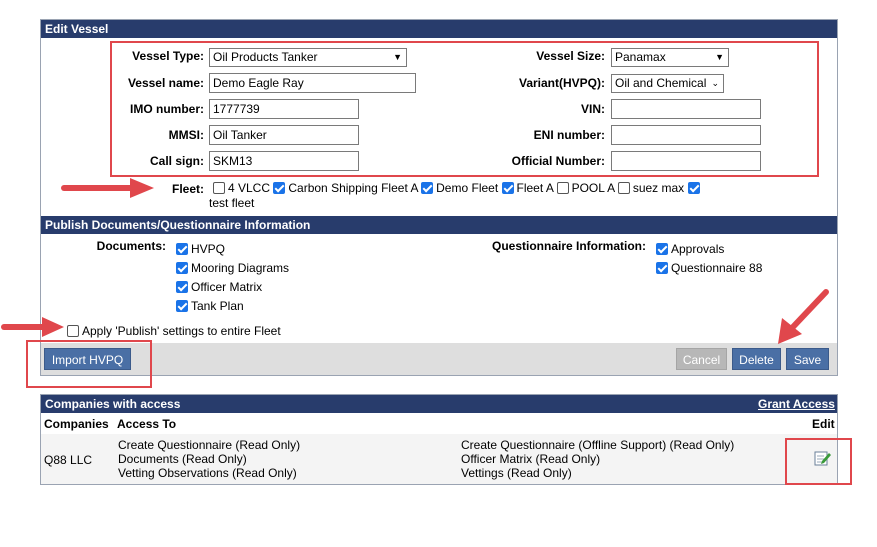 The image size is (877, 547). I want to click on document-option: Officer Matrix, so click(219, 287).